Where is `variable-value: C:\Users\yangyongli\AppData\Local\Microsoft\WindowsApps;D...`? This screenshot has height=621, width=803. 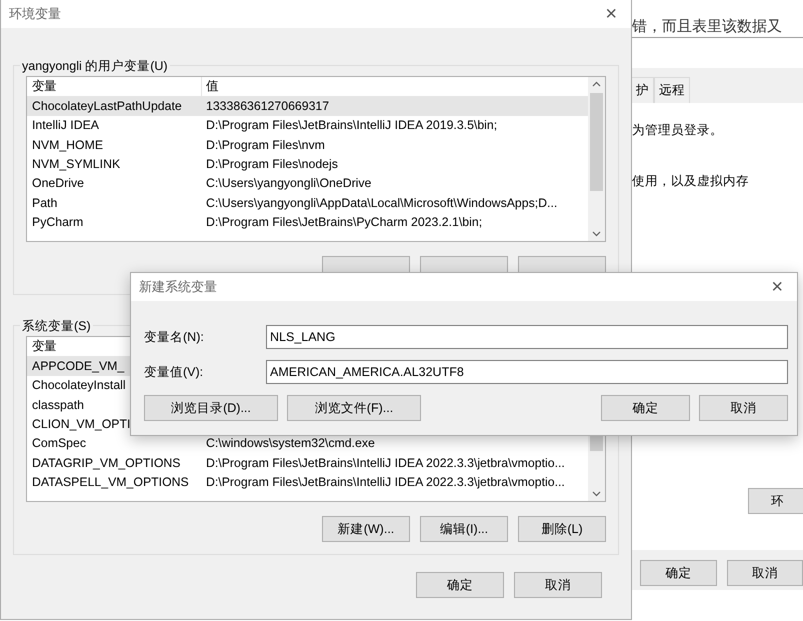
variable-value: C:\Users\yangyongli\AppData\Local\Microsoft\WindowsApps;D... is located at coordinates (381, 203).